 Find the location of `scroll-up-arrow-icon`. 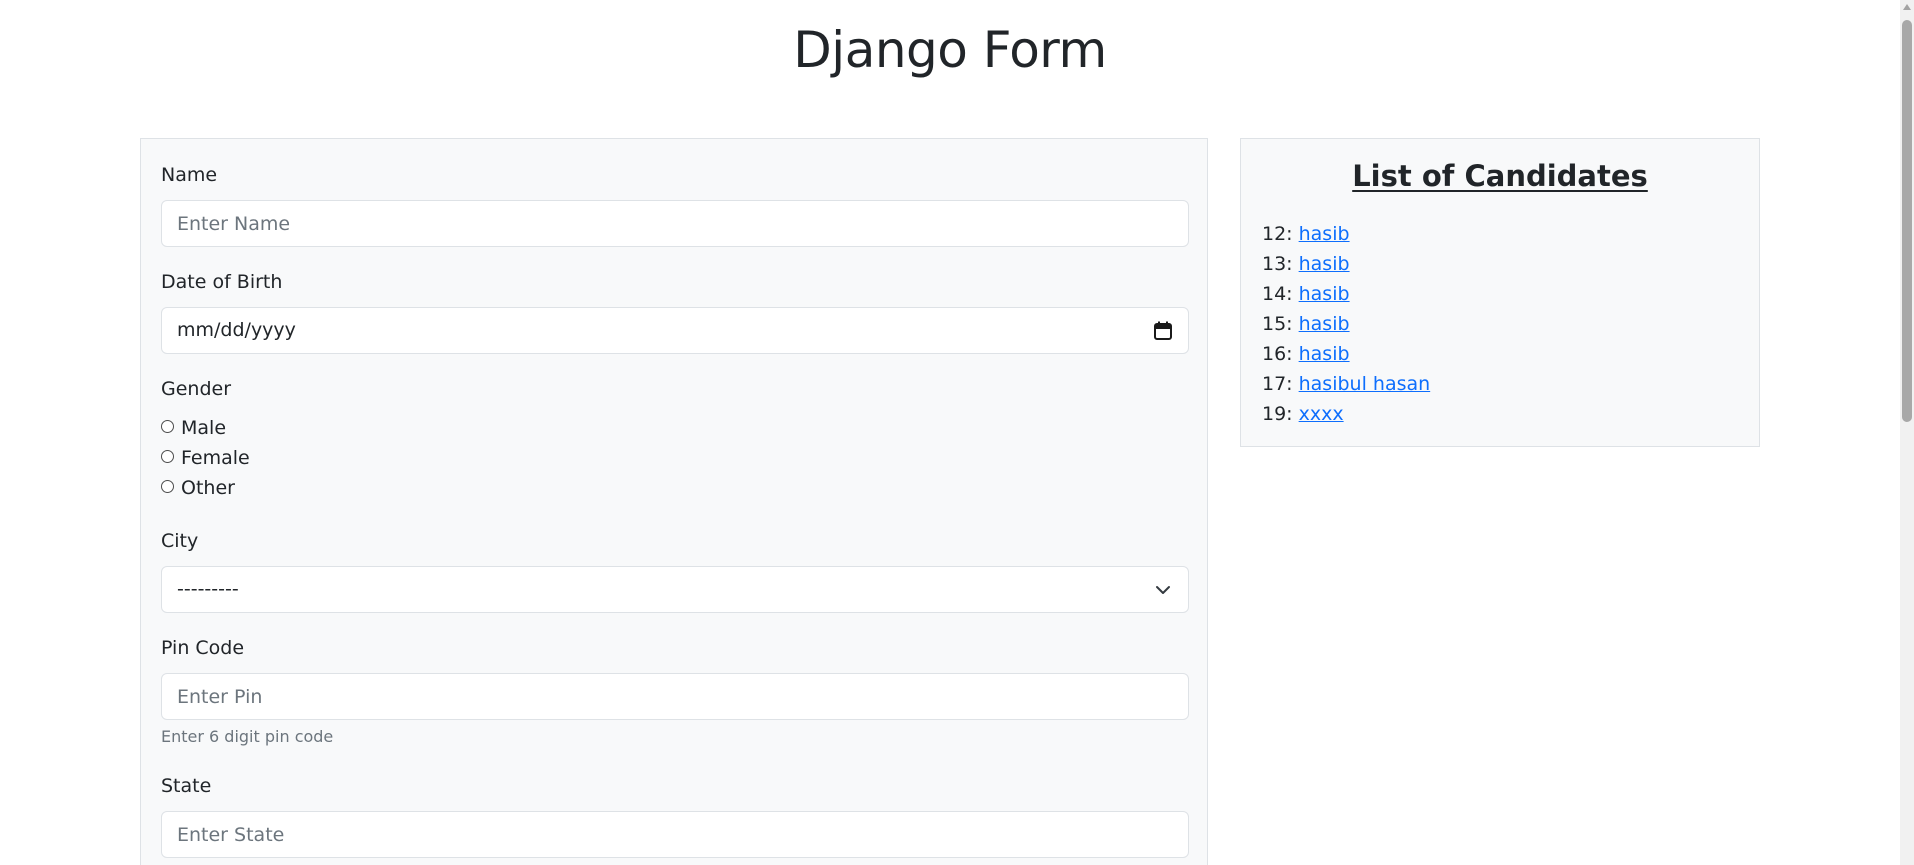

scroll-up-arrow-icon is located at coordinates (1907, 7).